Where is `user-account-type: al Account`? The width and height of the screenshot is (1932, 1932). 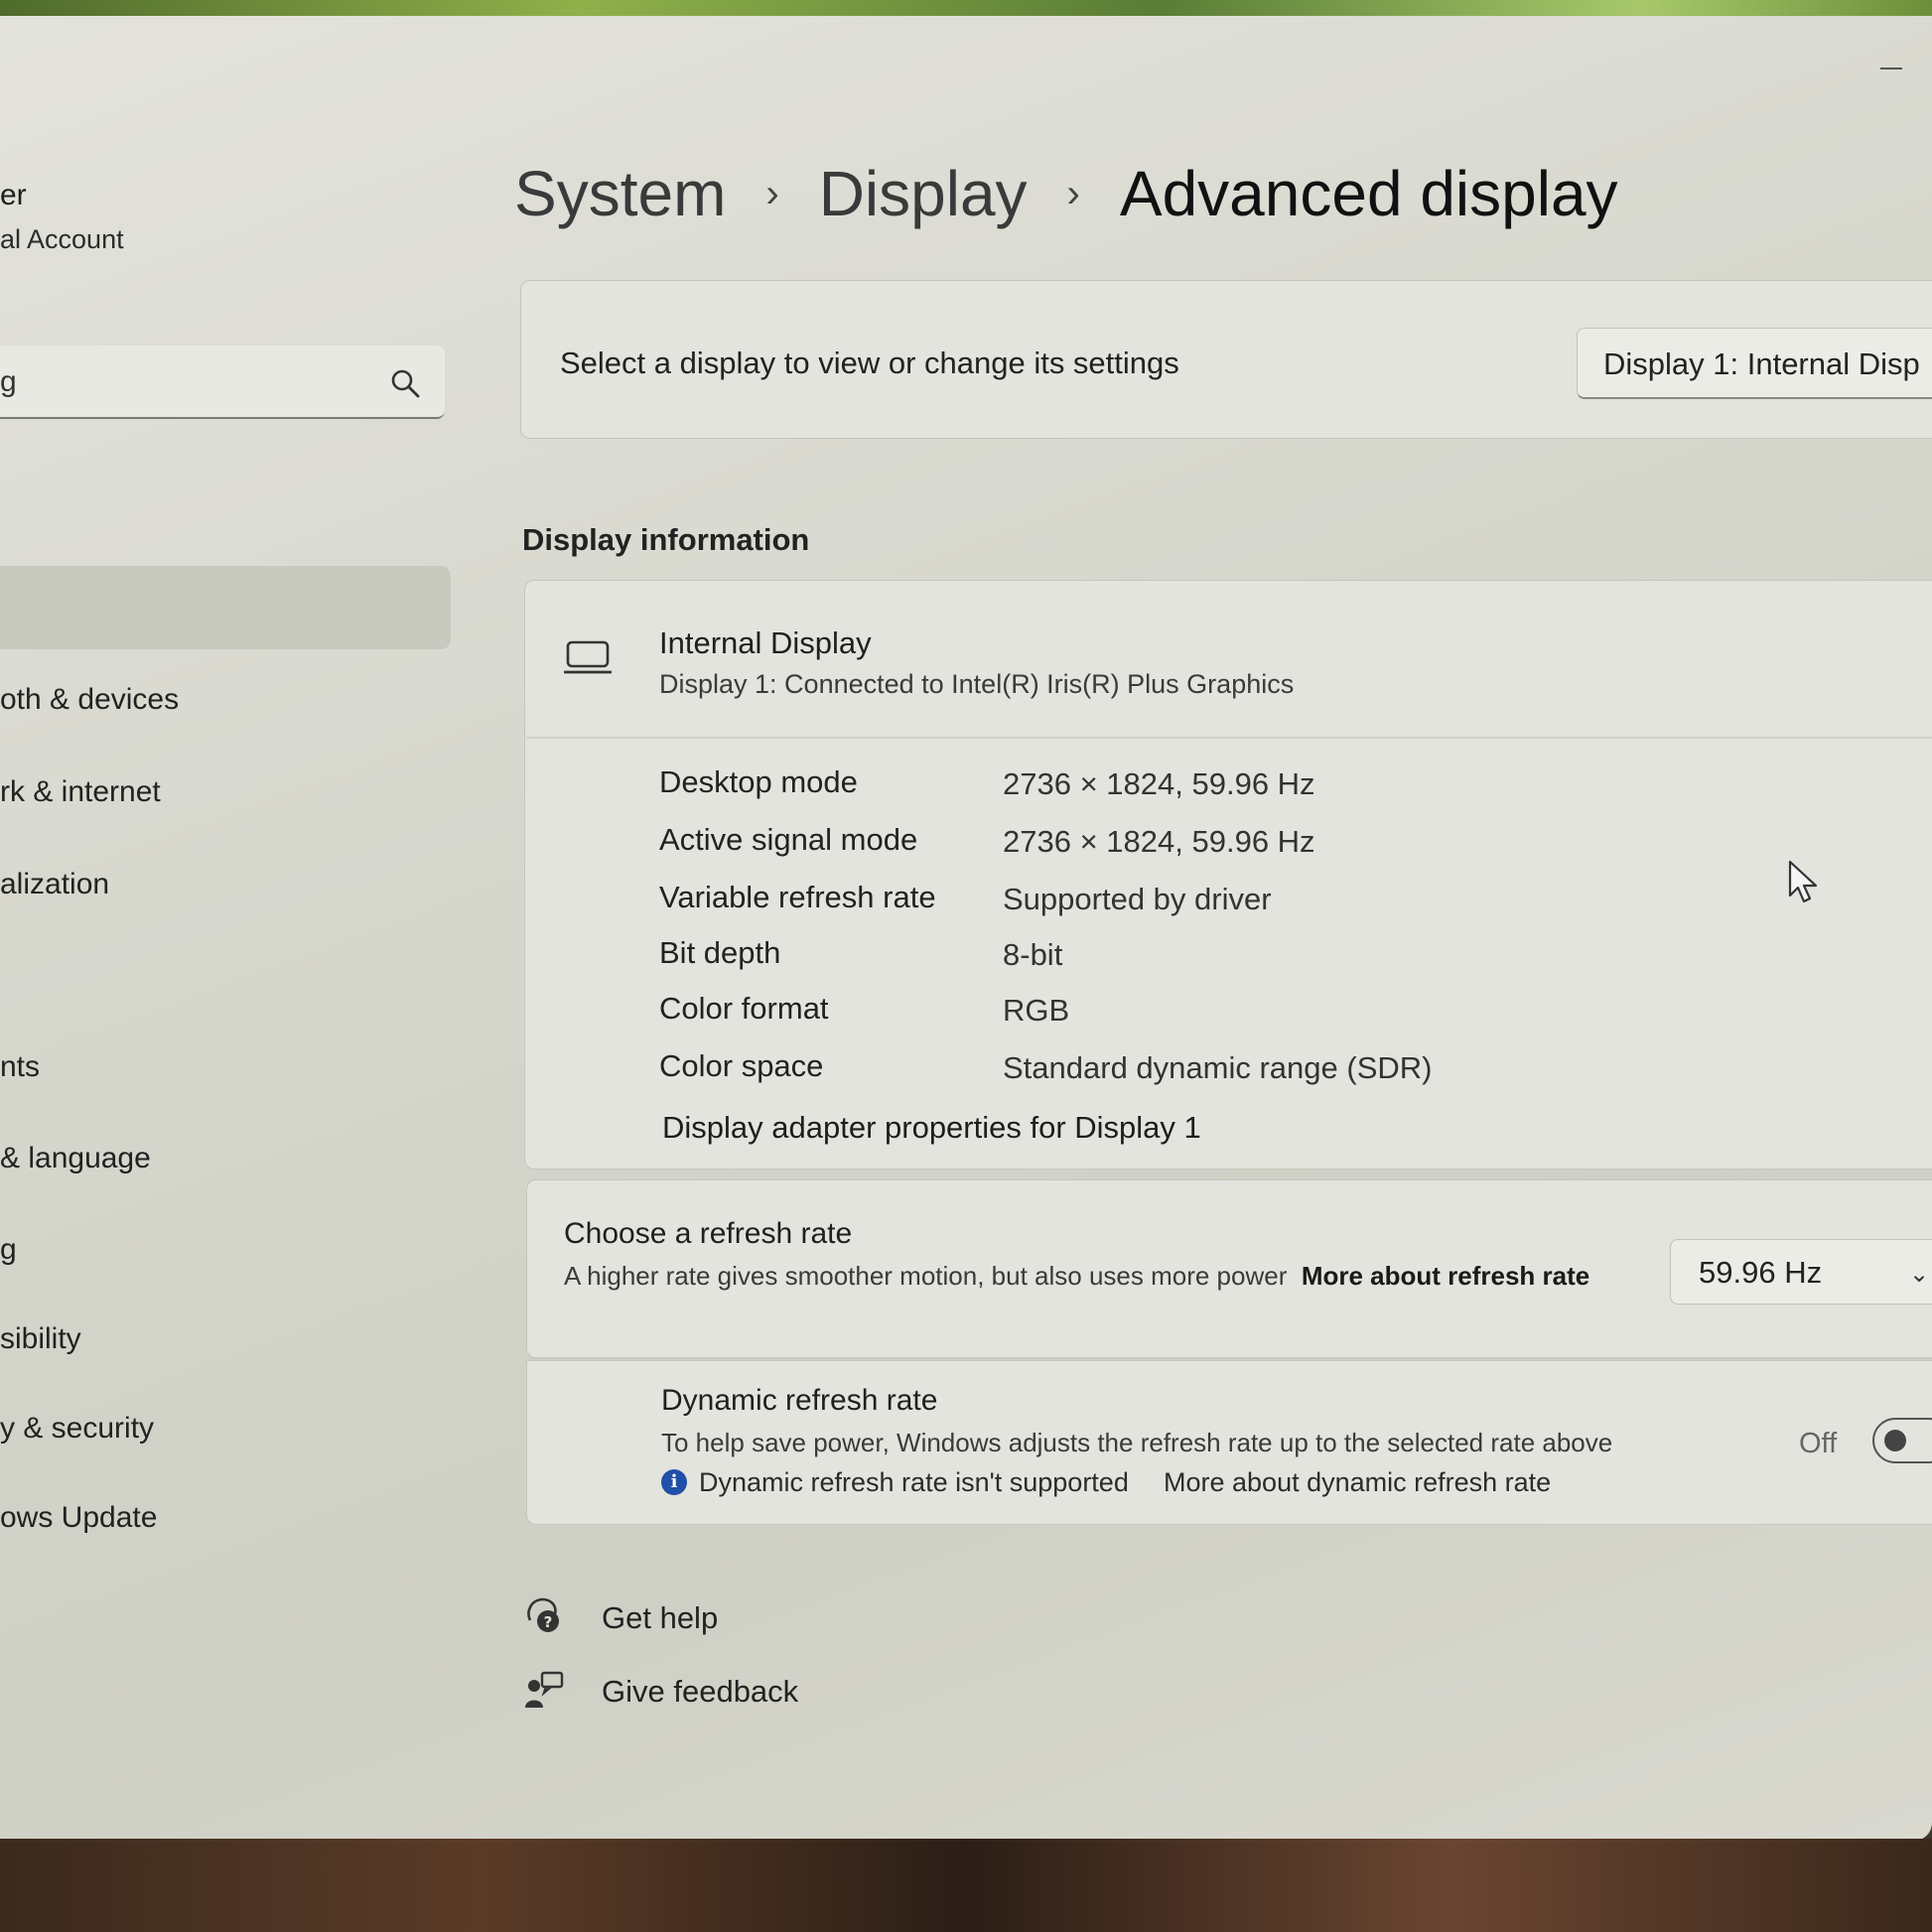 user-account-type: al Account is located at coordinates (62, 239).